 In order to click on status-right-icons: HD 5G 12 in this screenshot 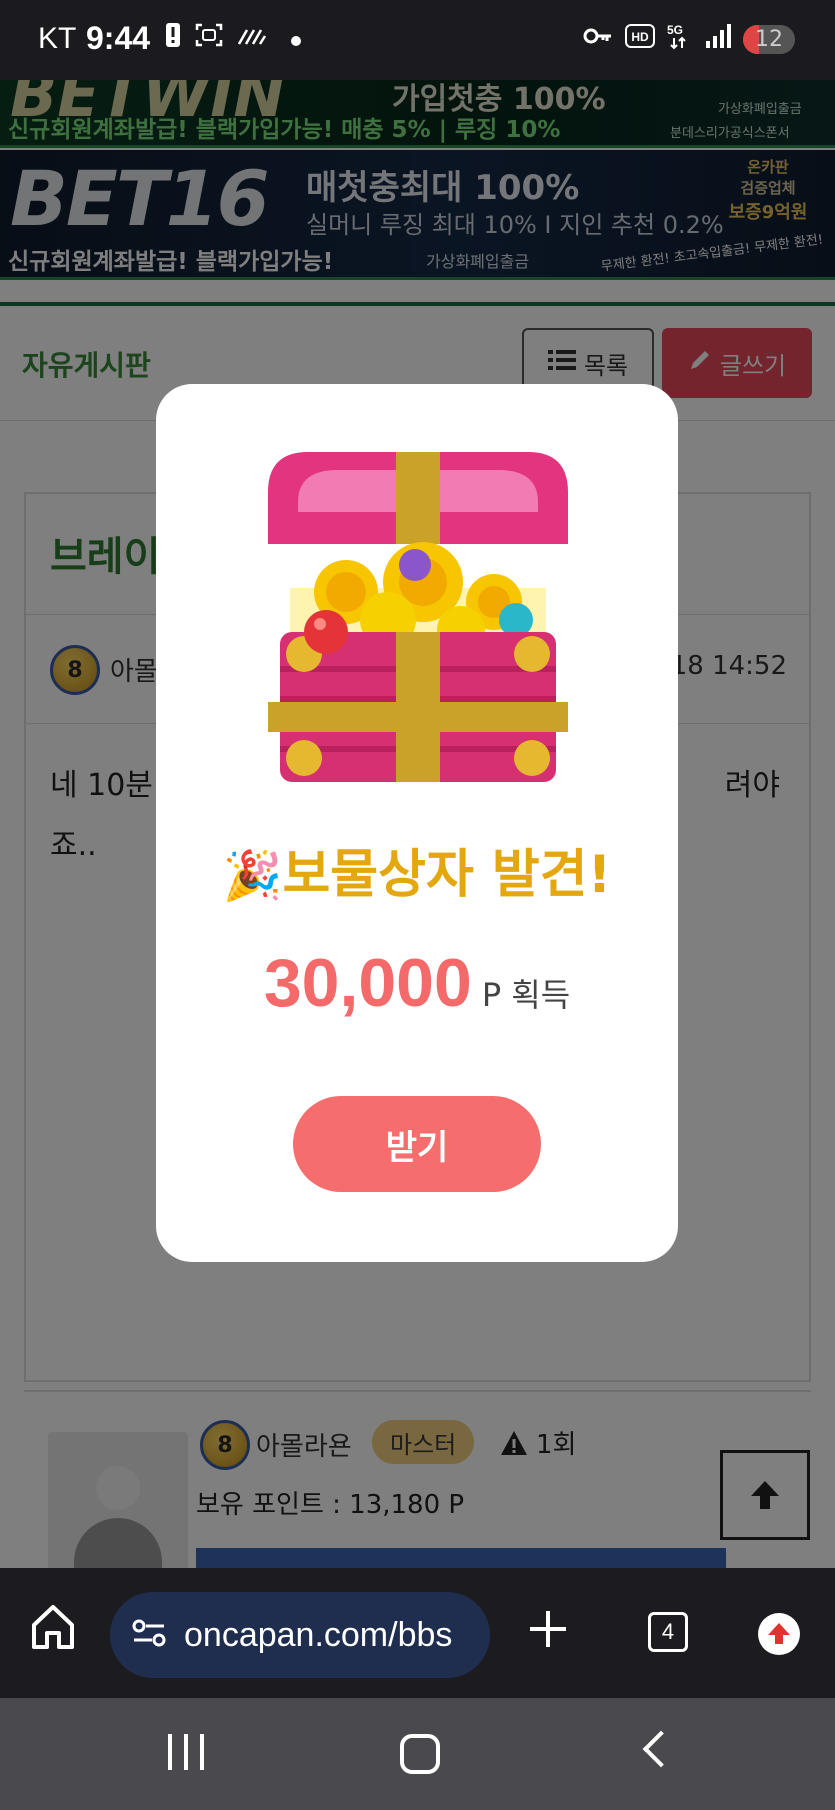, I will do `click(689, 39)`.